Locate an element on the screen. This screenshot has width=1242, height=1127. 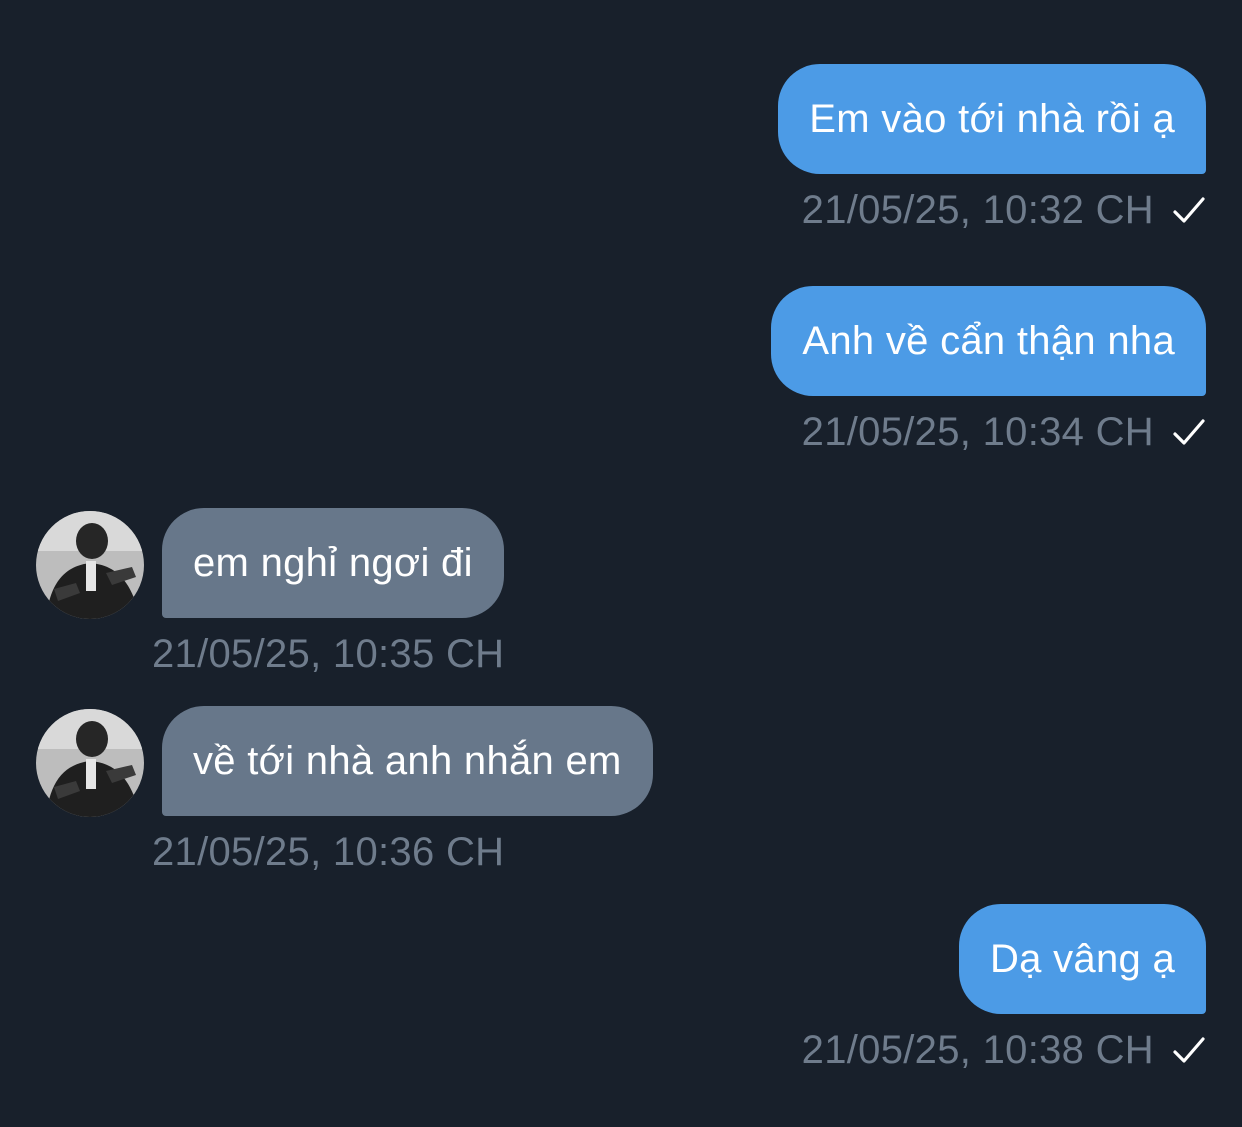
incoming-message-bubble: về tới nhà anh nhắn em is located at coordinates (407, 761).